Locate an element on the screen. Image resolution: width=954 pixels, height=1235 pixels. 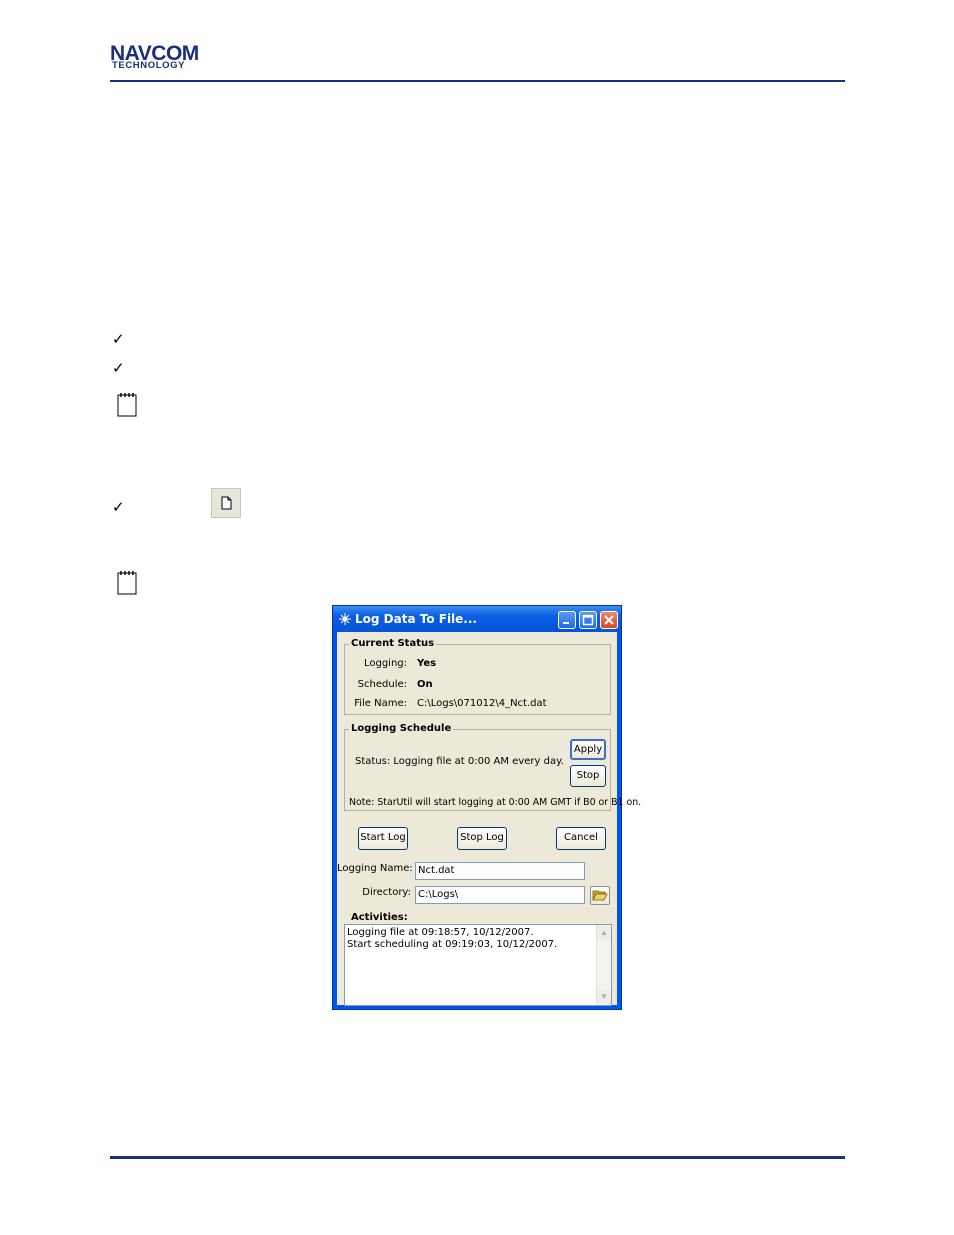
file-name-value: C:\Logs\071012\4_Nct.dat is located at coordinates (482, 703).